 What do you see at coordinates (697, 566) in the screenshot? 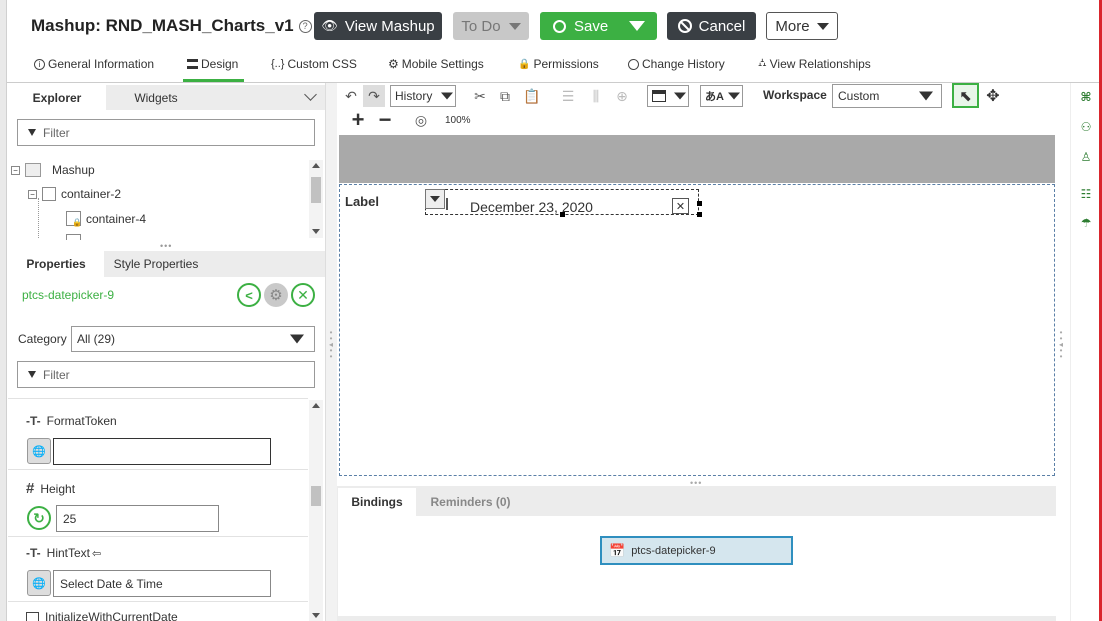
I see `bindings-canvas` at bounding box center [697, 566].